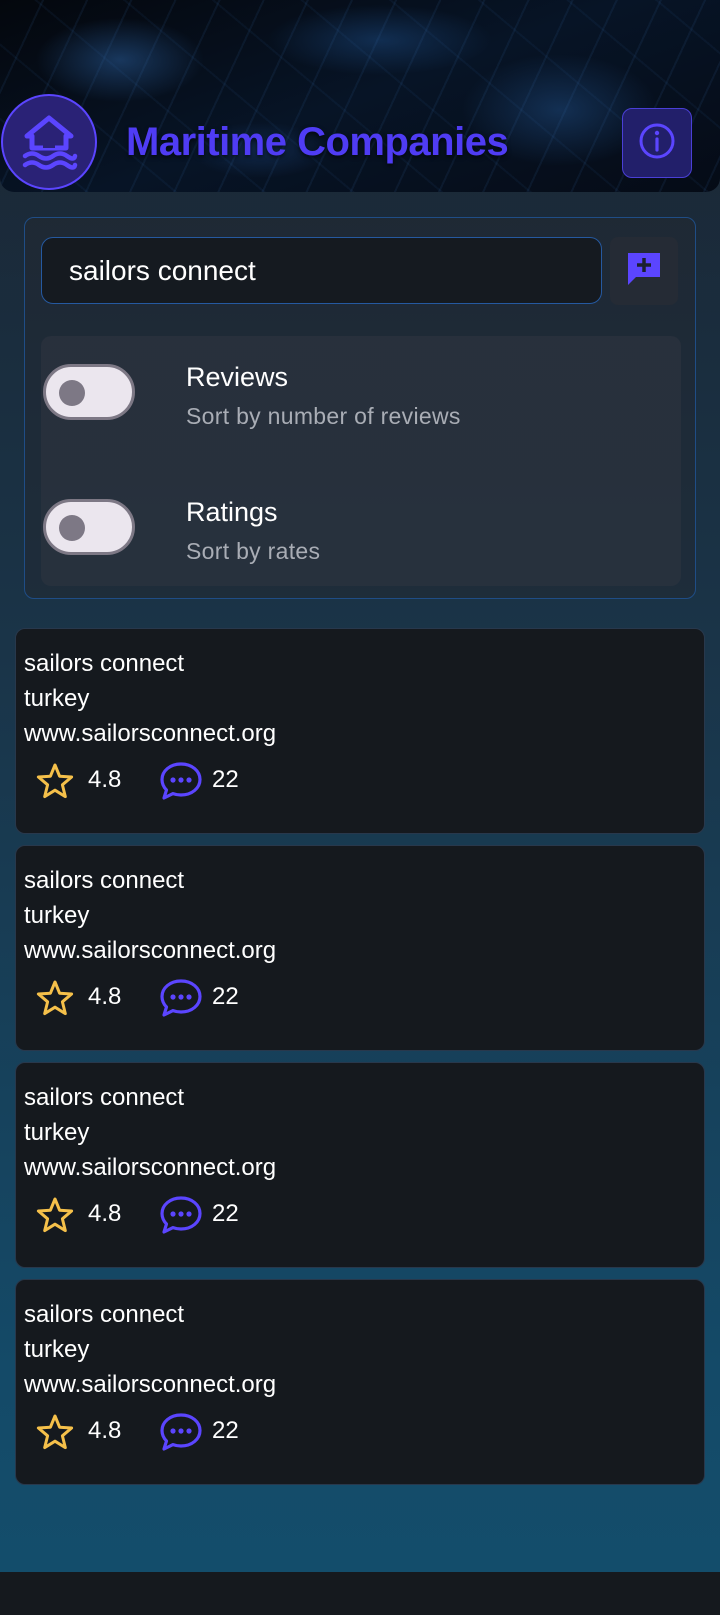  I want to click on sort-by-reviews: Reviews Sort by number of reviews, so click(361, 403).